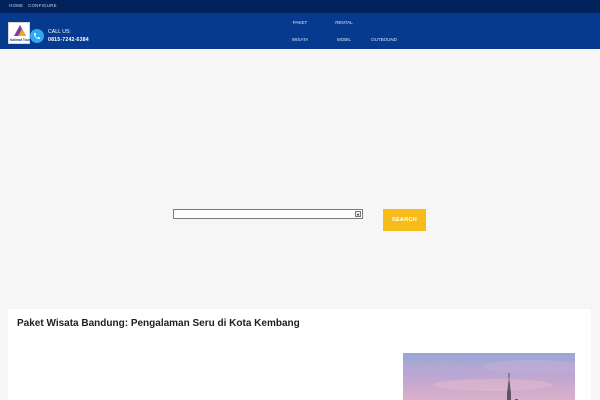 This screenshot has height=400, width=600. What do you see at coordinates (37, 36) in the screenshot?
I see `phone-icon` at bounding box center [37, 36].